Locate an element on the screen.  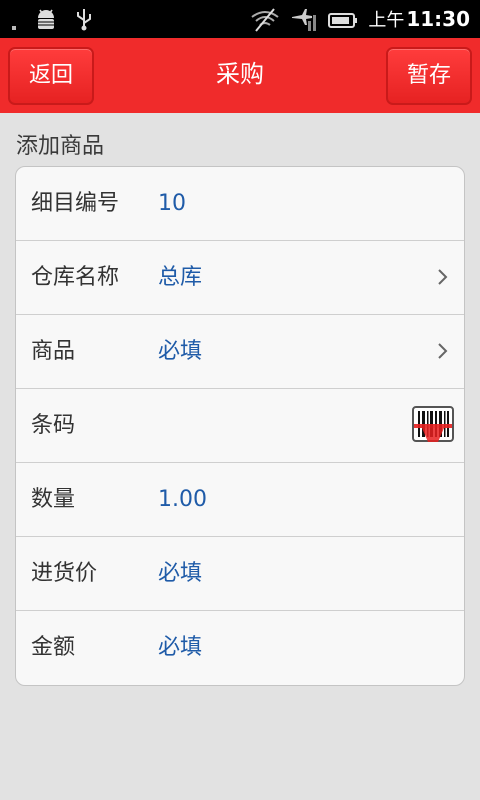
row-label: 商品 is located at coordinates (53, 351).